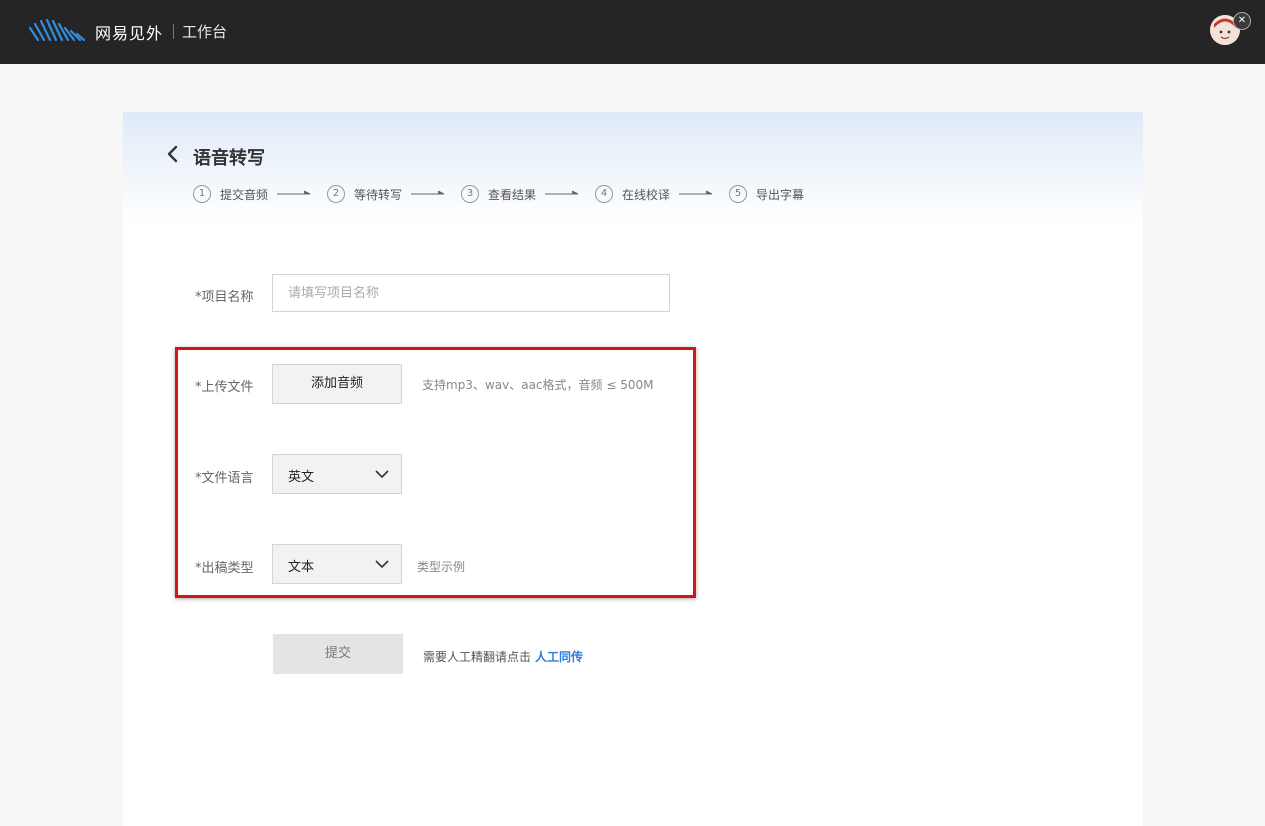  Describe the element at coordinates (229, 158) in the screenshot. I see `page-title: 语音转写` at that location.